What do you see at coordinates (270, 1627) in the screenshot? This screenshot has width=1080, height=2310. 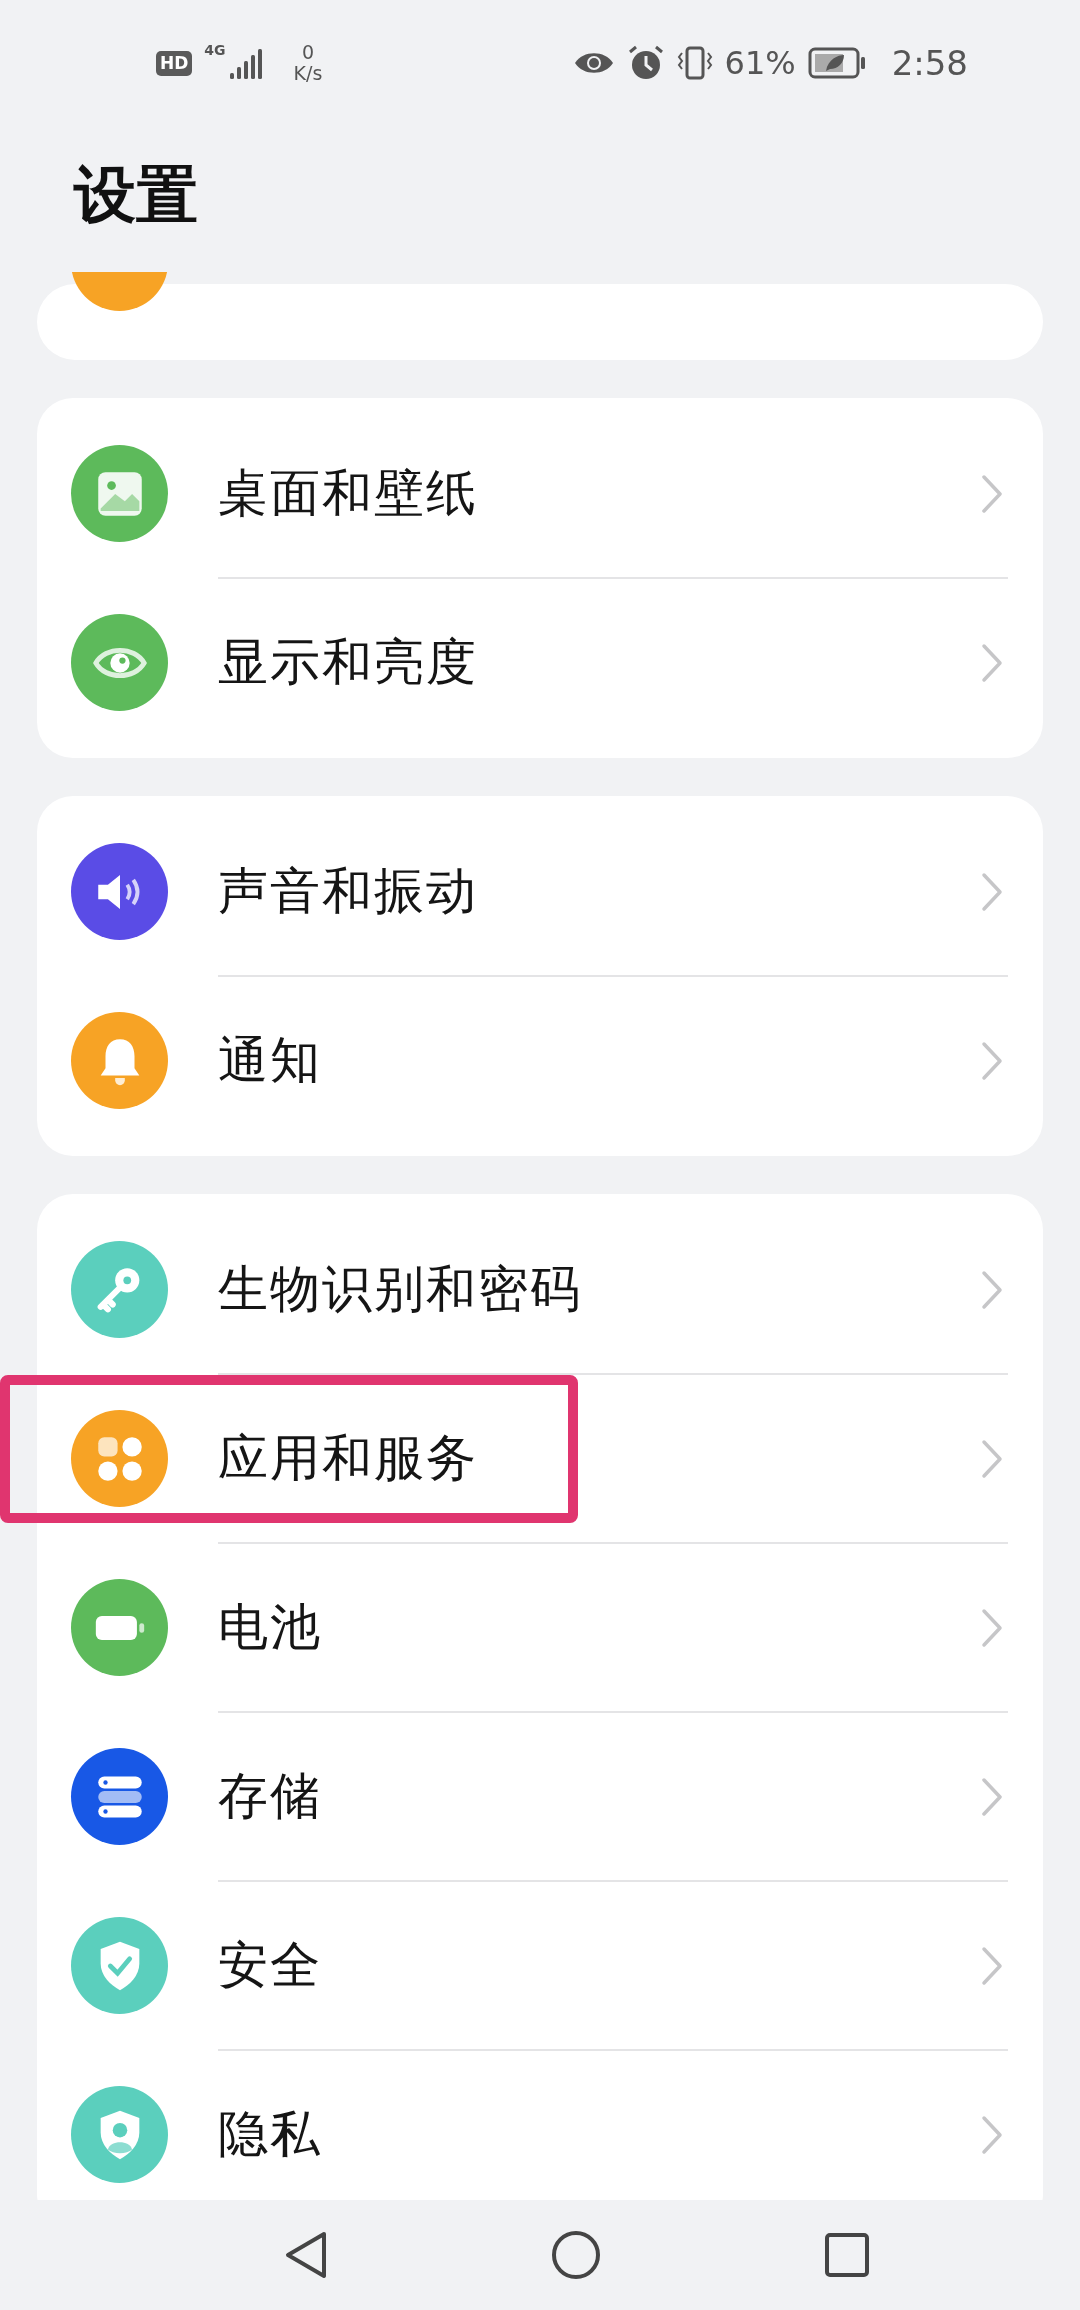 I see `item-label: 电池` at bounding box center [270, 1627].